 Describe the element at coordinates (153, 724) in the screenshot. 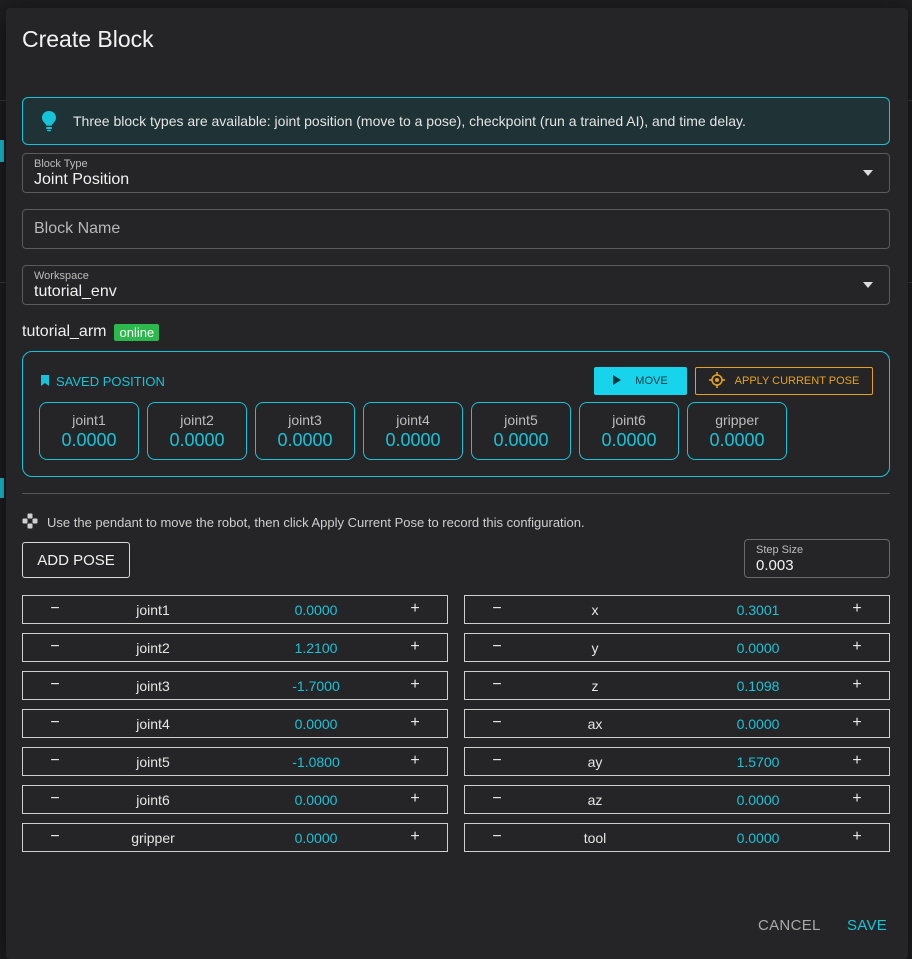

I see `control-name: joint4` at that location.